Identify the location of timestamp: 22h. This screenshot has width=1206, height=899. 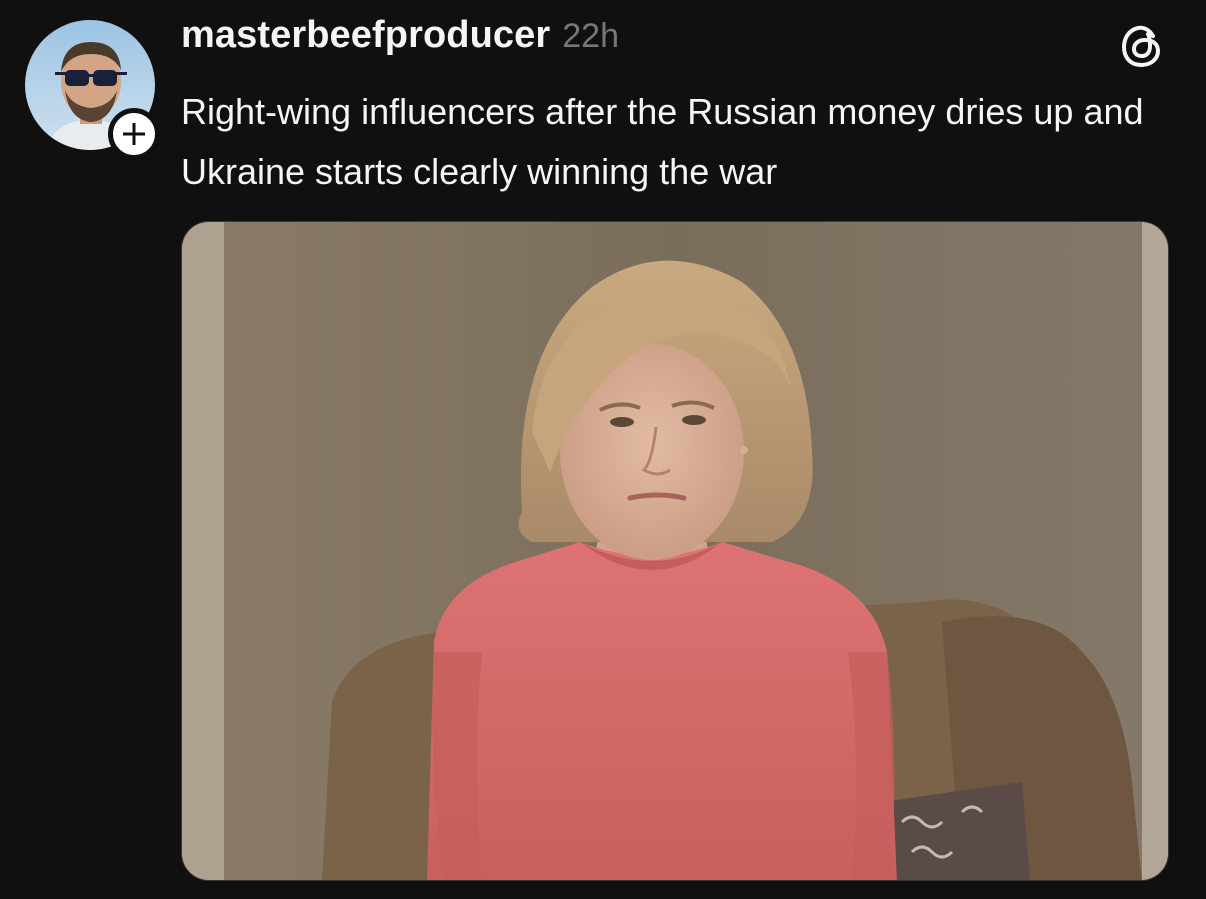
(590, 36).